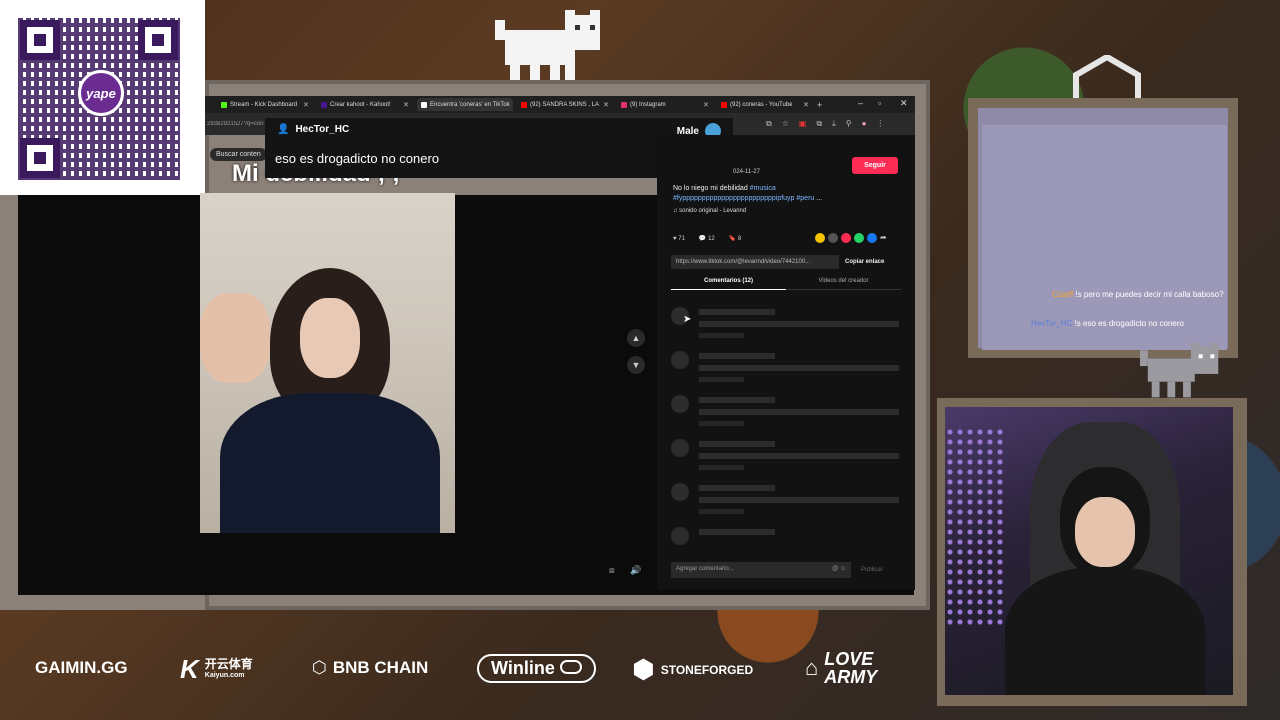 This screenshot has width=1280, height=720. What do you see at coordinates (470, 104) in the screenshot?
I see `tab-label: Encuentra 'coneras' en TikTok` at bounding box center [470, 104].